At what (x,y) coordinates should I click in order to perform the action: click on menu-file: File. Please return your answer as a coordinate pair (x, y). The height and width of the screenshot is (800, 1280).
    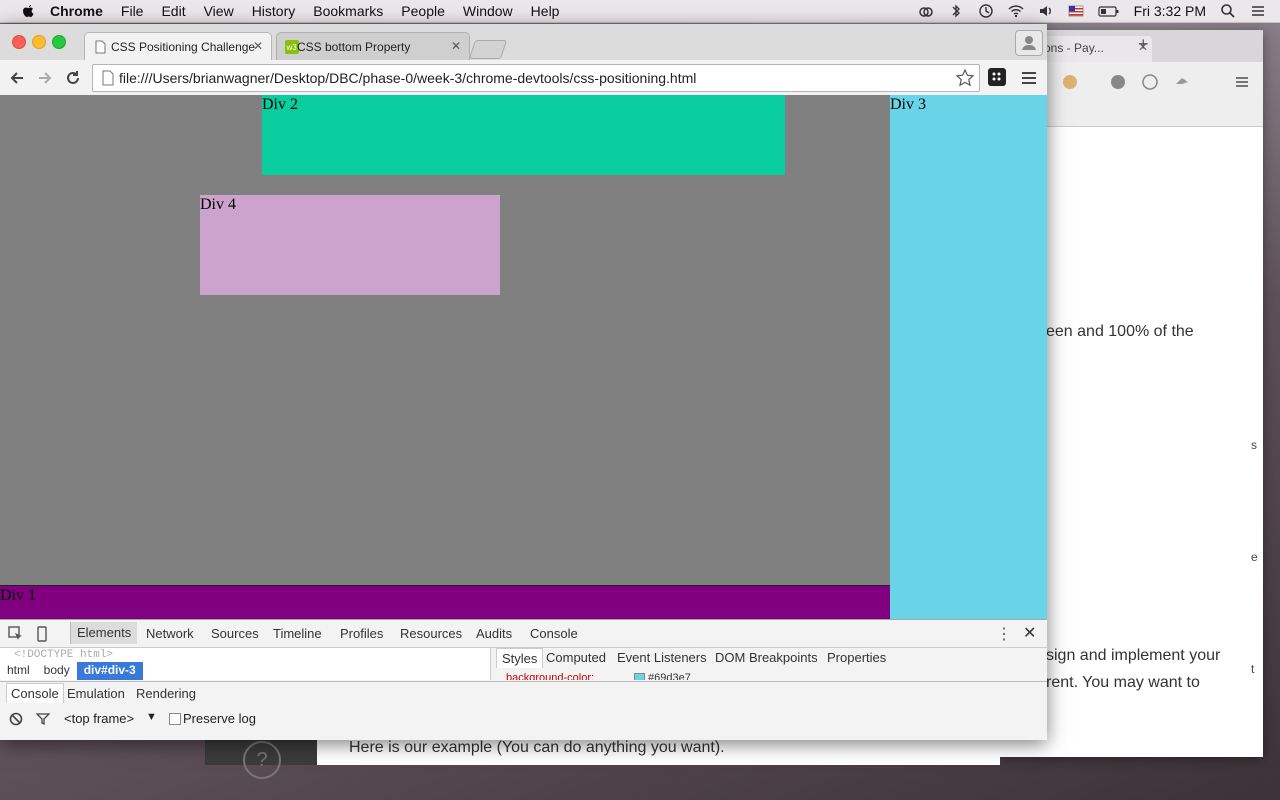
    Looking at the image, I should click on (132, 11).